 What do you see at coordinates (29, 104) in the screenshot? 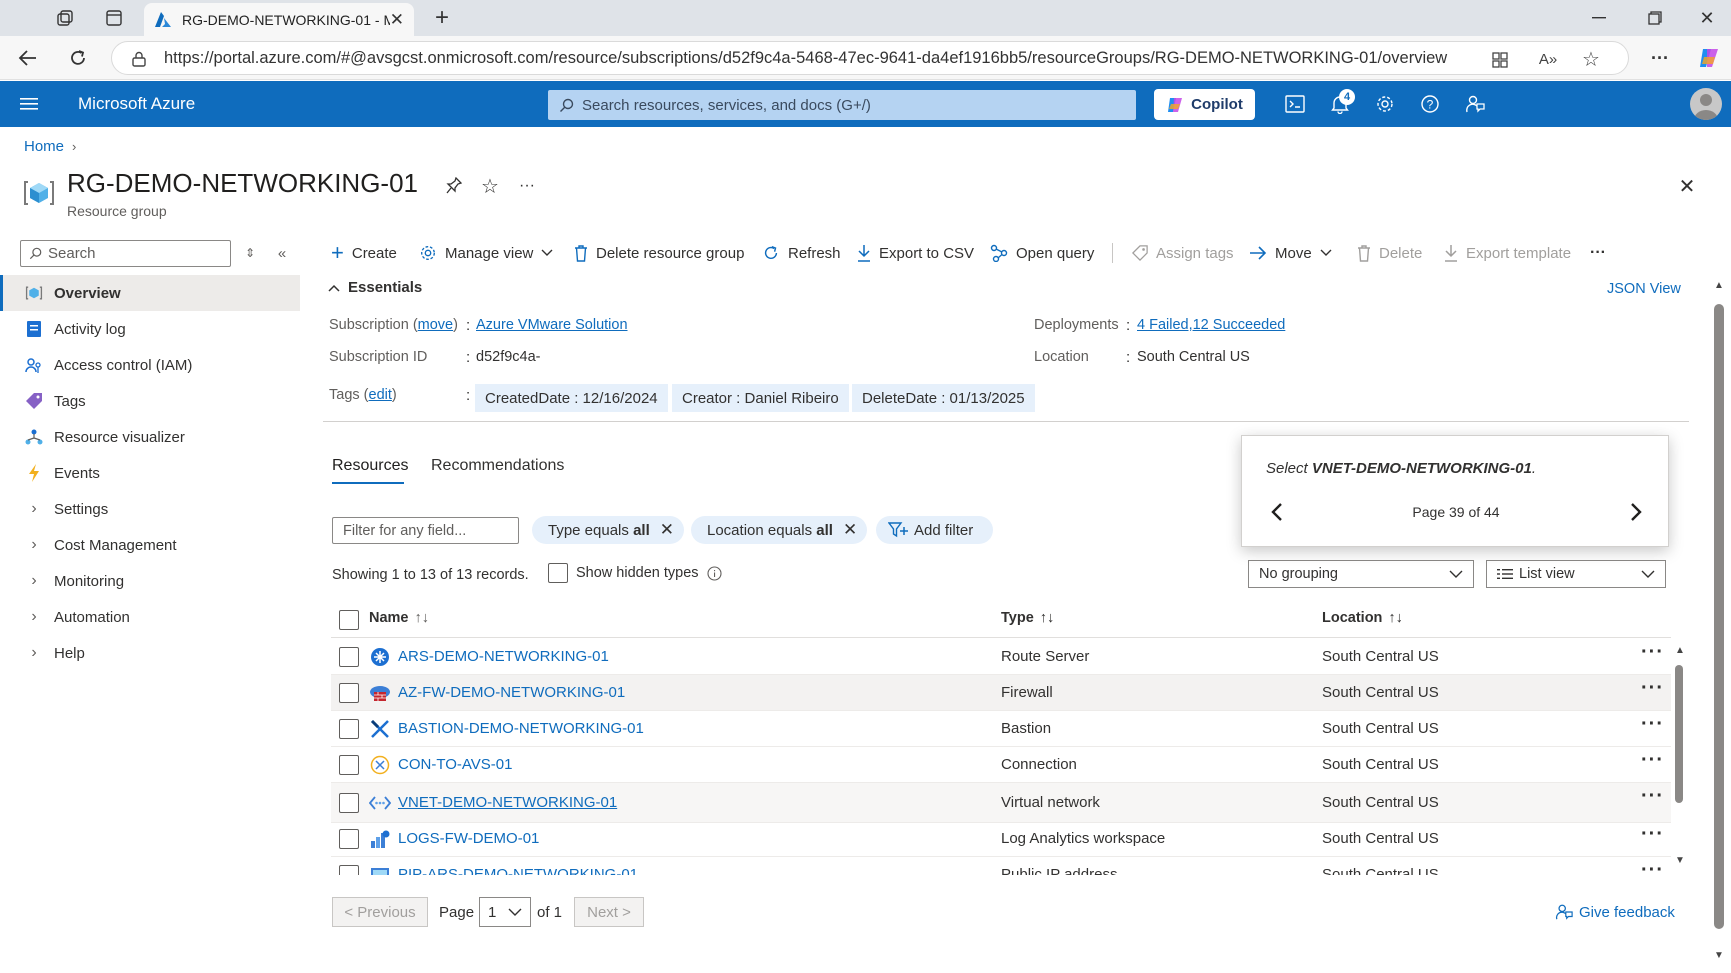
I see `hamburger-menu-icon` at bounding box center [29, 104].